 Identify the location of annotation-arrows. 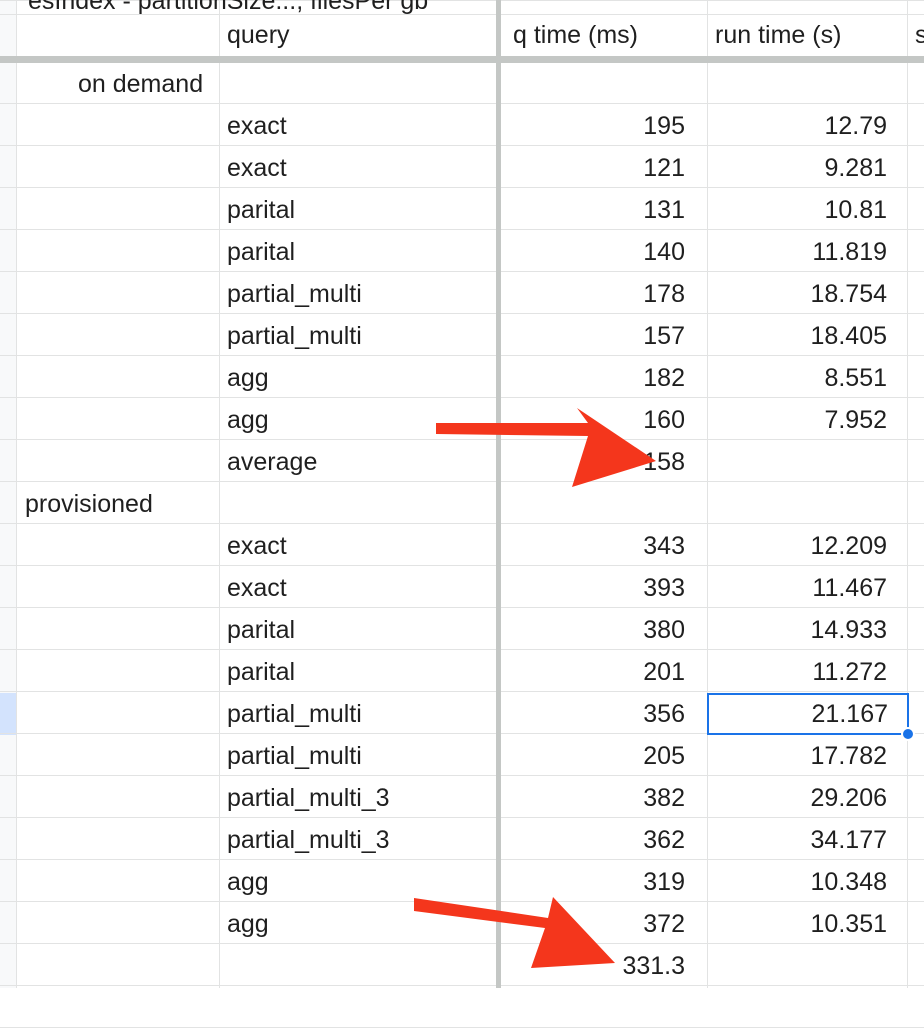
(535, 688).